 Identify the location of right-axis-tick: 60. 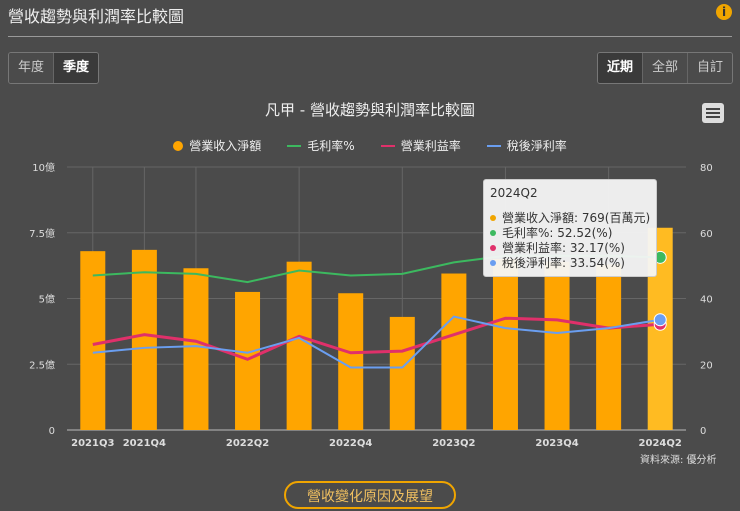
(706, 234).